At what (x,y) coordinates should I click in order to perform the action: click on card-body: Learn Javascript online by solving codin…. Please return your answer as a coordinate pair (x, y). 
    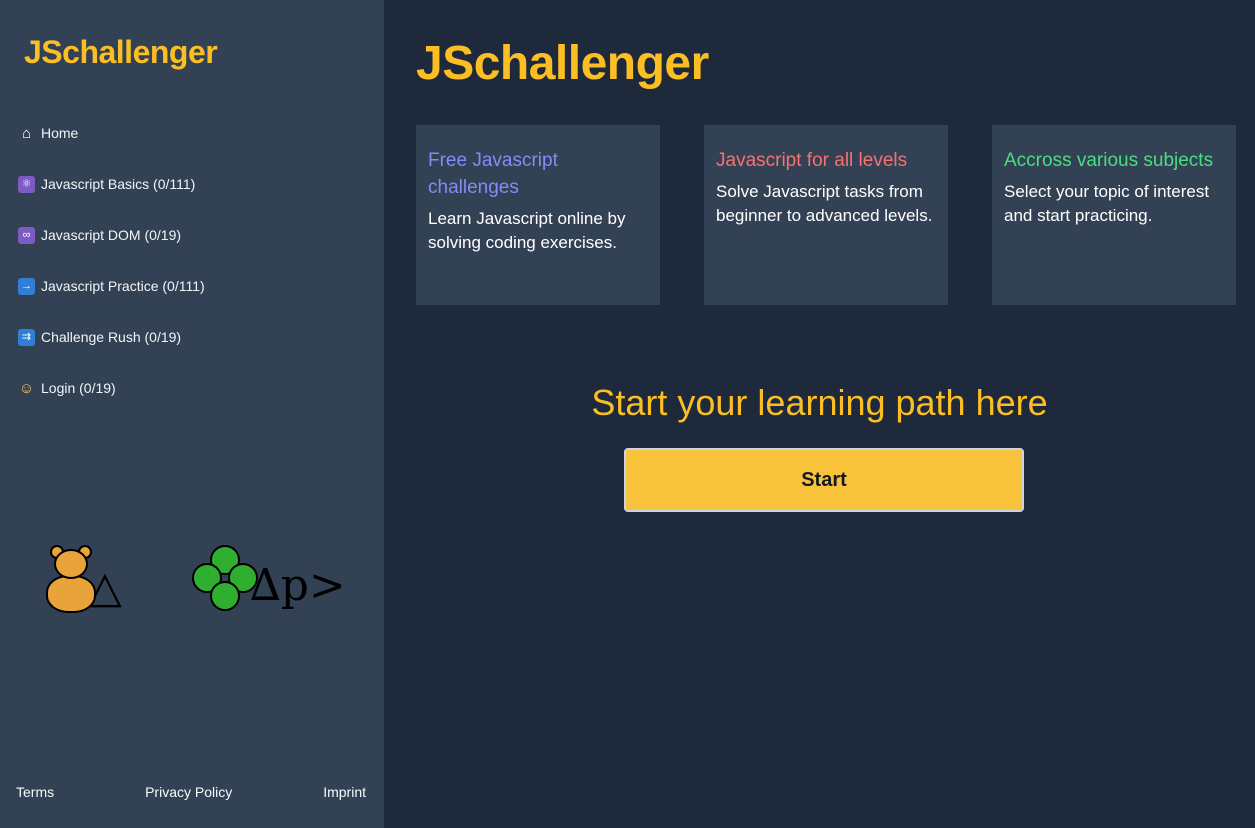
    Looking at the image, I should click on (527, 230).